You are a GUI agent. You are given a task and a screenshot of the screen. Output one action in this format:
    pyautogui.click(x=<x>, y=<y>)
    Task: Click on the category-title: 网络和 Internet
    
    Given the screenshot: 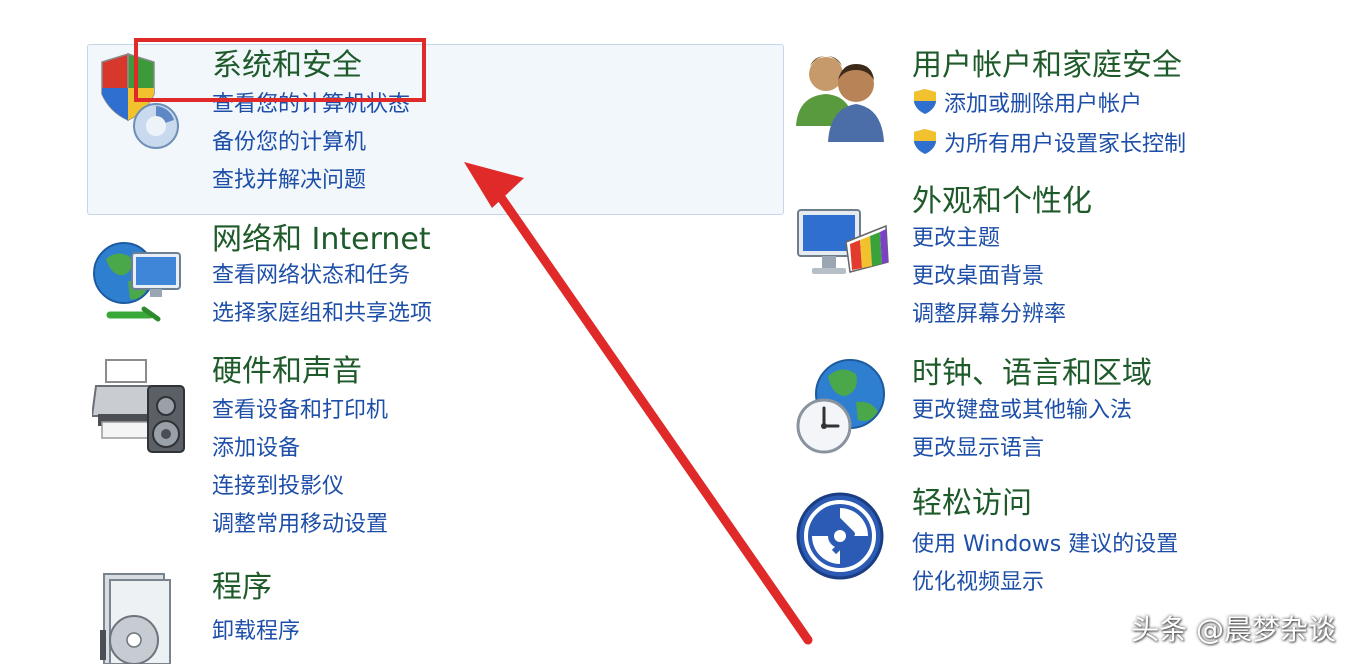 What is the action you would take?
    pyautogui.click(x=321, y=240)
    